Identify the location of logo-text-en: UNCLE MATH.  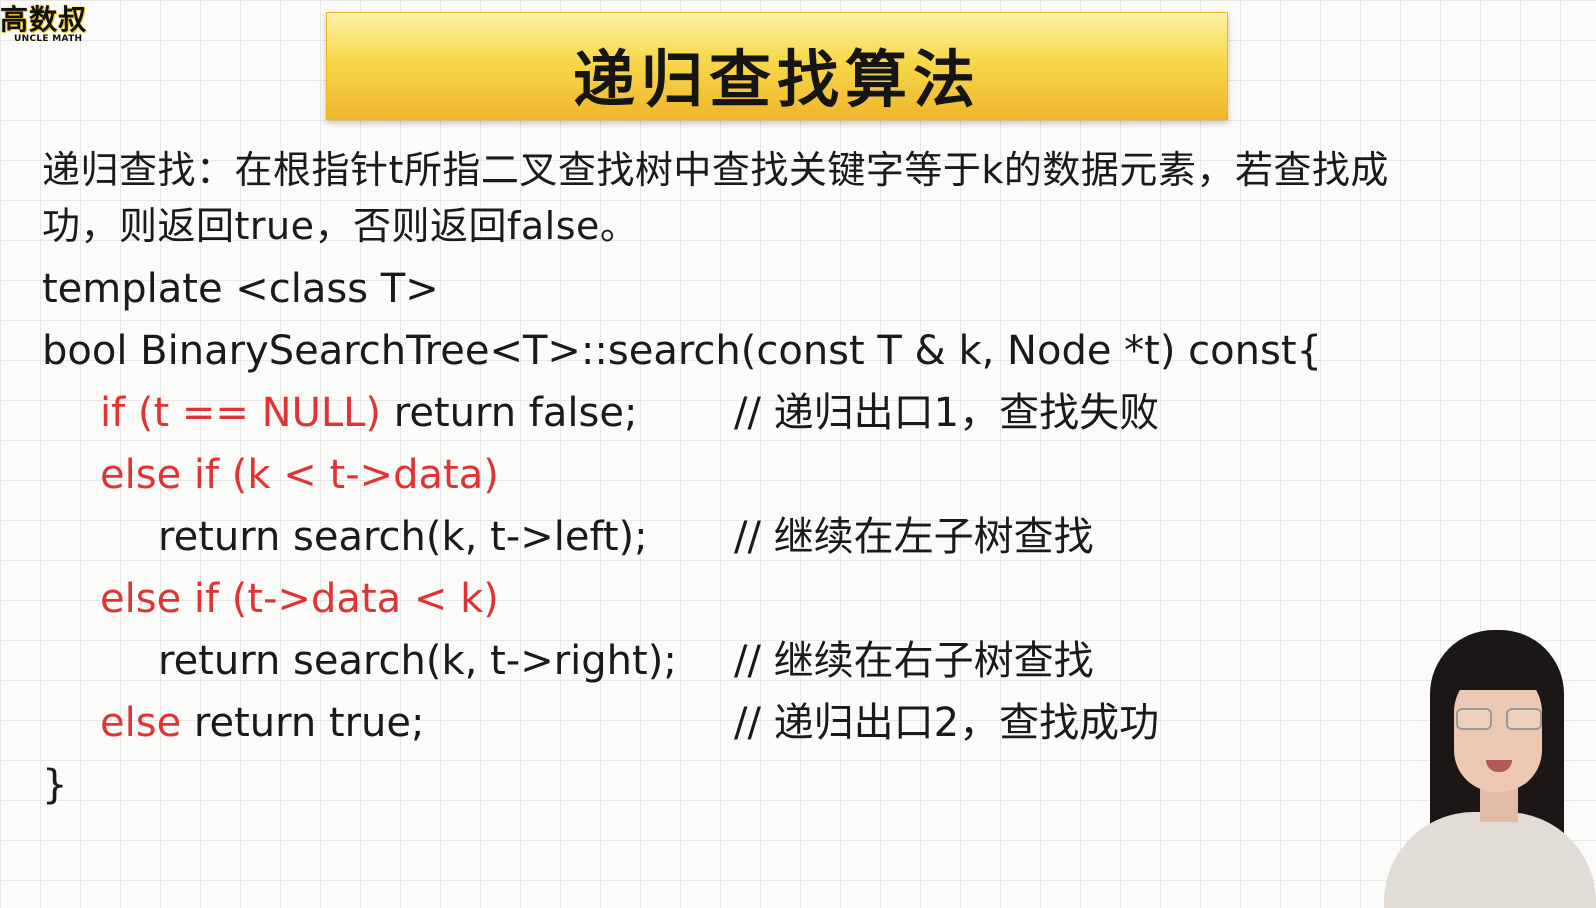
(48, 39).